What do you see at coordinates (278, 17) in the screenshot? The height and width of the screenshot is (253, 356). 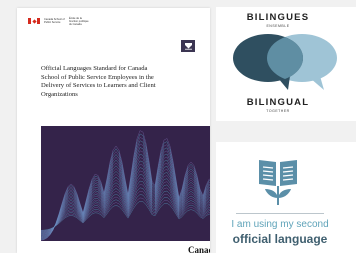 I see `bilingues-heading: BILINGUES` at bounding box center [278, 17].